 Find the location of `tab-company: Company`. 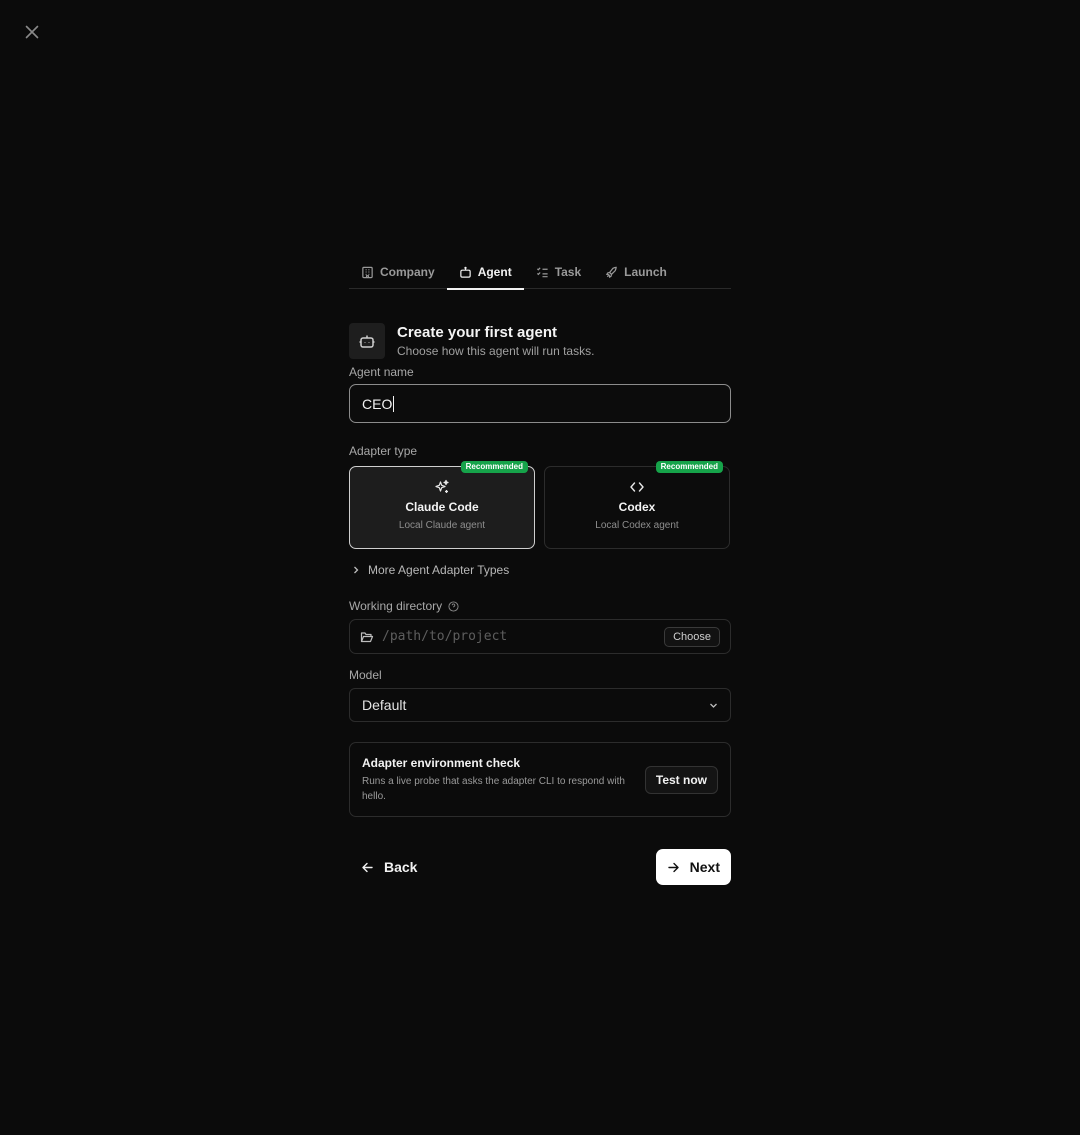

tab-company: Company is located at coordinates (398, 272).